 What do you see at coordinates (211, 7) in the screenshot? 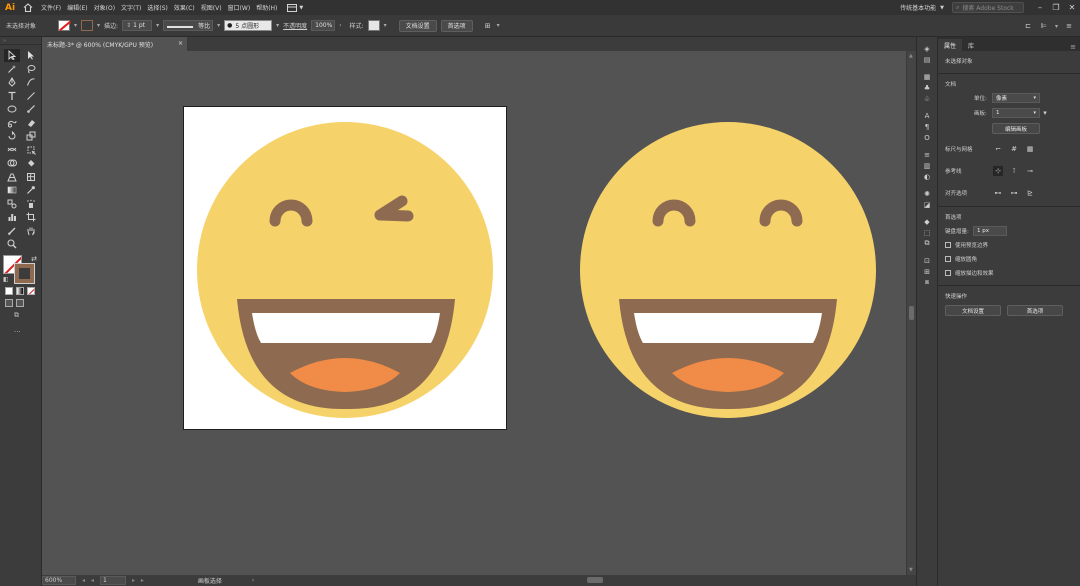
I see `menu-view: 视图(V)` at bounding box center [211, 7].